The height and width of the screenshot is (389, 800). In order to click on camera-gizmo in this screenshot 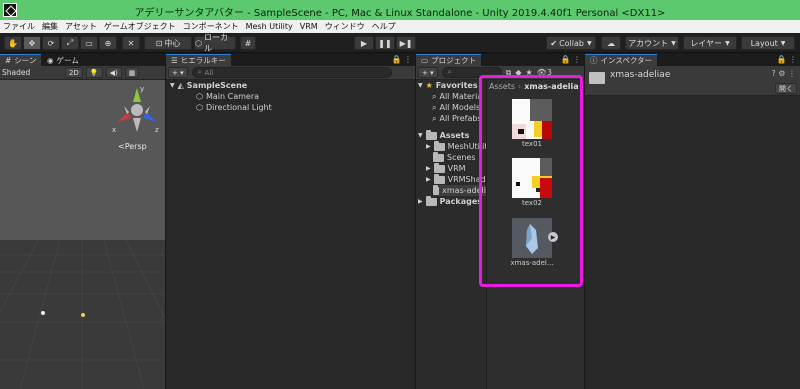, I will do `click(83, 315)`.